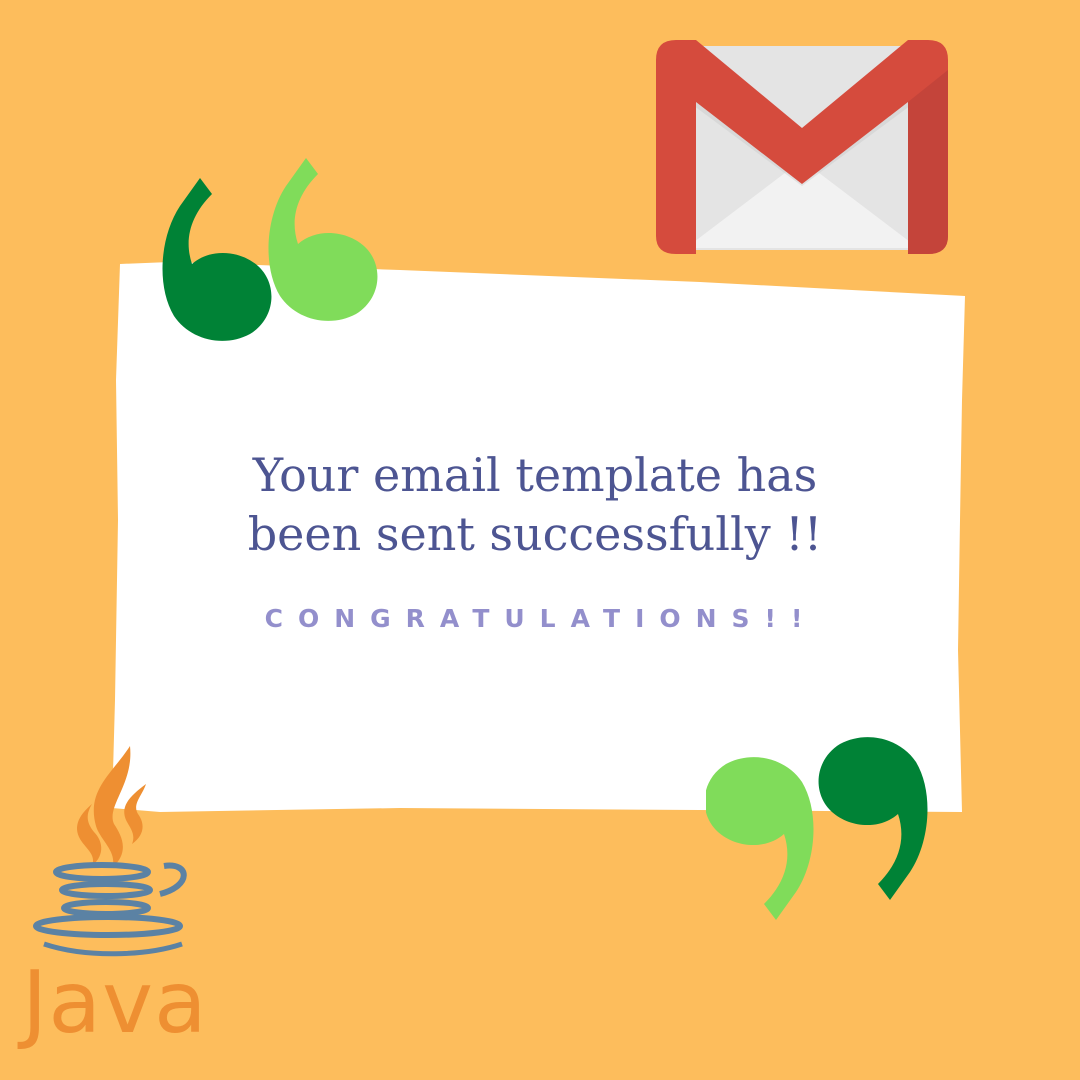 This screenshot has width=1080, height=1080. Describe the element at coordinates (541, 618) in the screenshot. I see `congratulations-subtitle: CONGRATULATIONS!!` at that location.